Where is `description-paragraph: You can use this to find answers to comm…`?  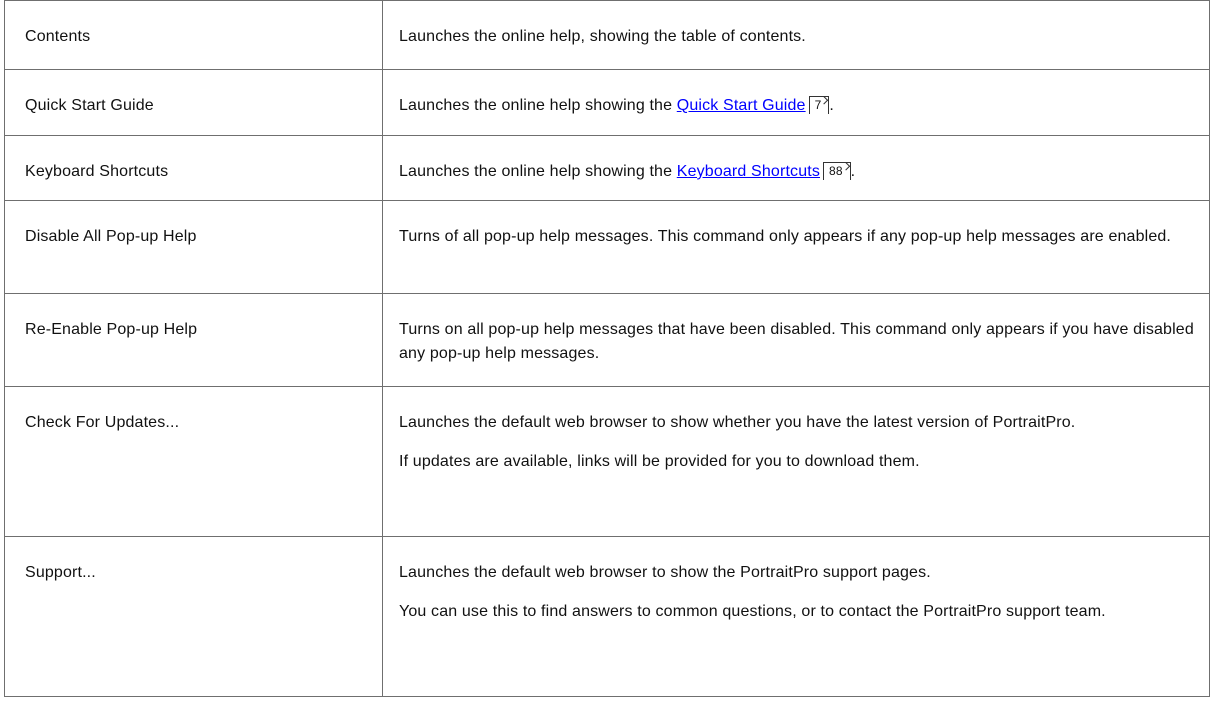
description-paragraph: You can use this to find answers to comm… is located at coordinates (752, 611).